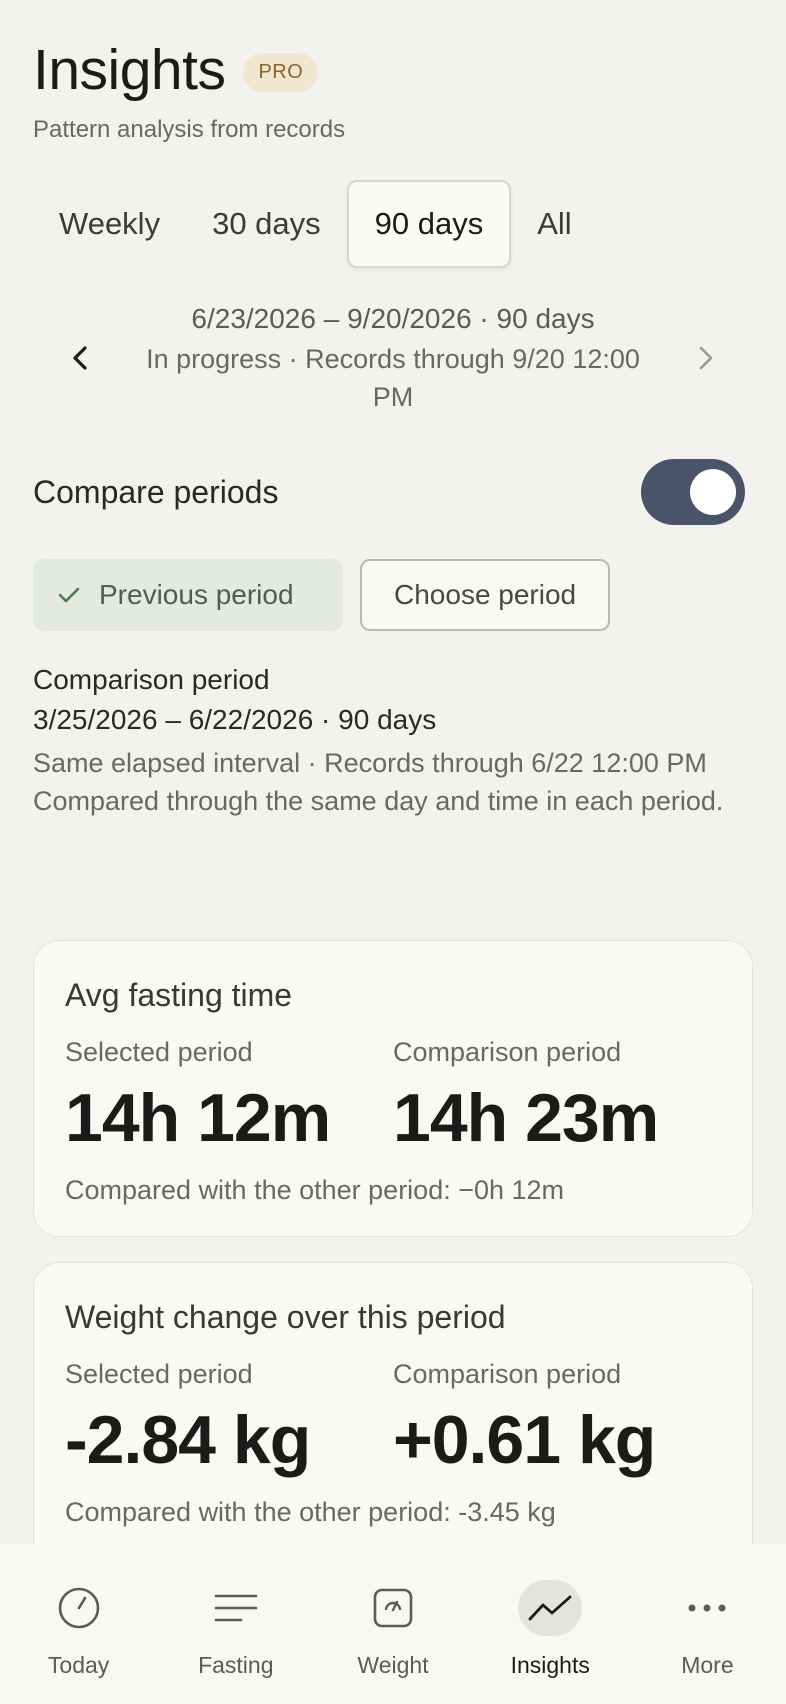 The width and height of the screenshot is (786, 1704). What do you see at coordinates (429, 224) in the screenshot?
I see `tab-90-days: 90 days` at bounding box center [429, 224].